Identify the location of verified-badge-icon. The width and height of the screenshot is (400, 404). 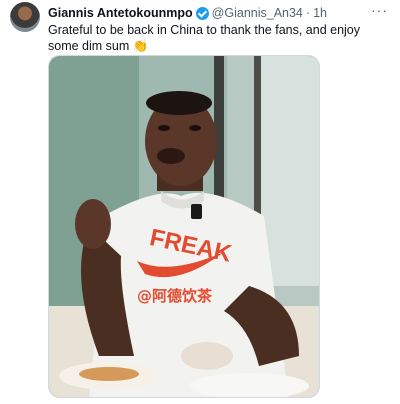
(202, 13).